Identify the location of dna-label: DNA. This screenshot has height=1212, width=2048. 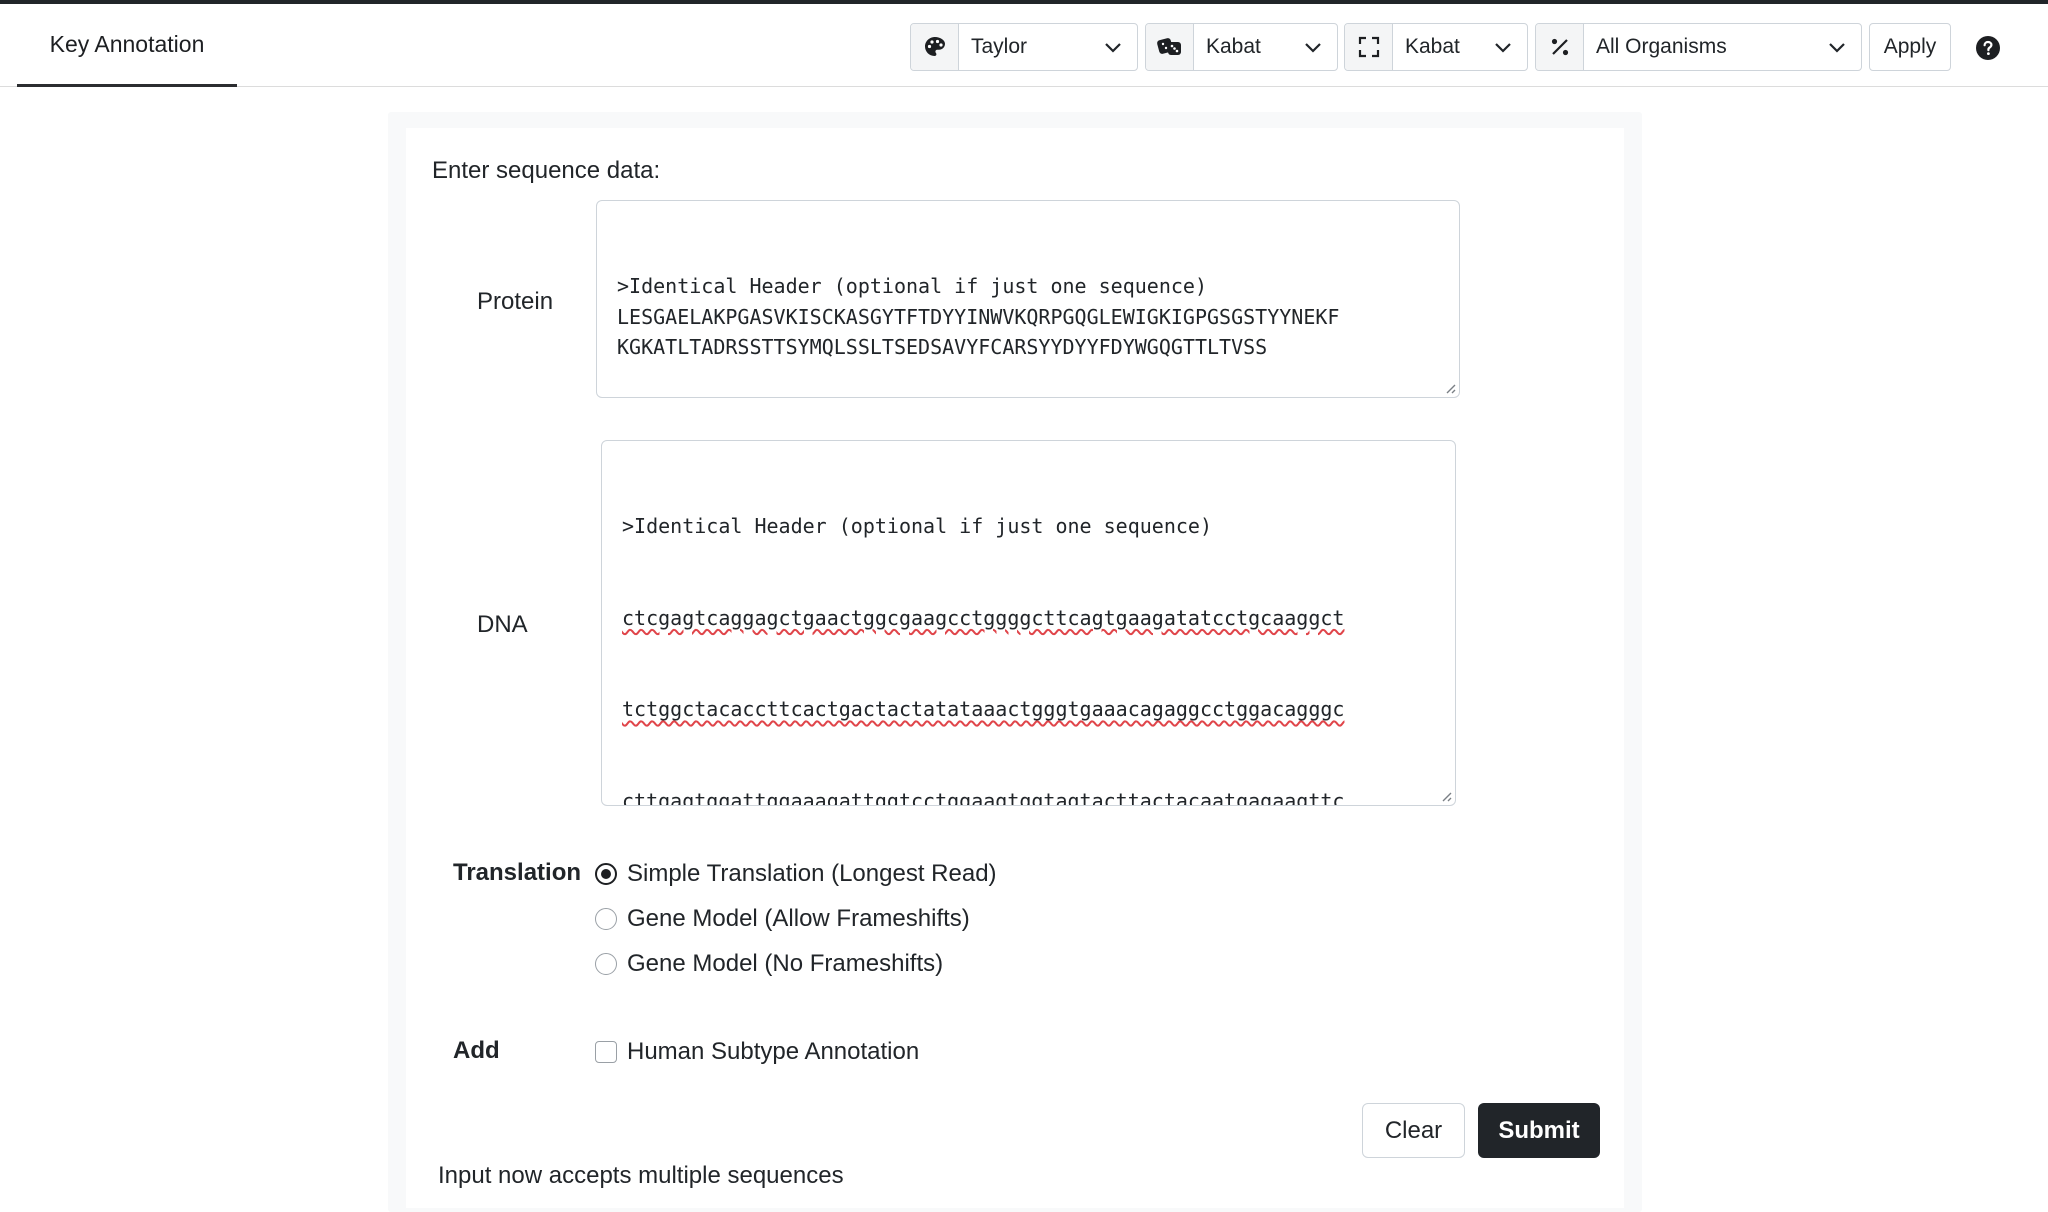
(502, 624).